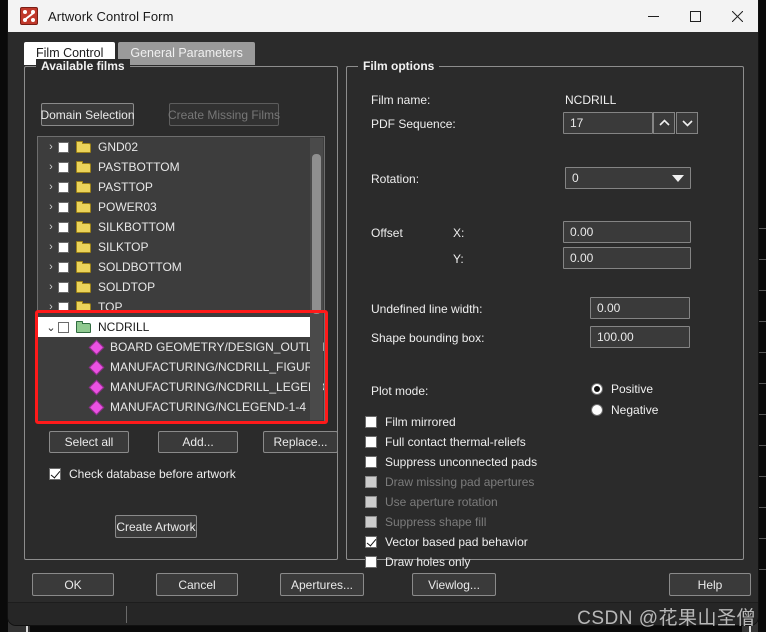 This screenshot has width=766, height=632. I want to click on tree-item-label: SOLDBOTTOM, so click(140, 267).